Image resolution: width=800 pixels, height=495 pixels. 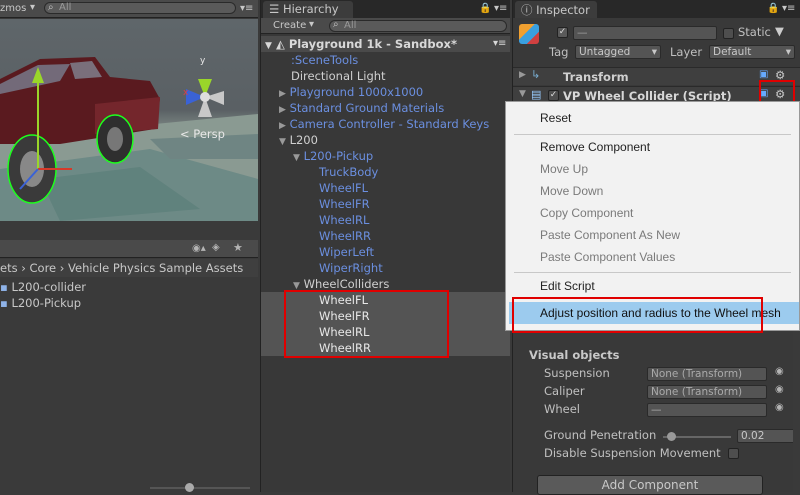 I want to click on hierarchy-item-ground-materials: ▶ Standard Ground Materials, so click(x=385, y=108).